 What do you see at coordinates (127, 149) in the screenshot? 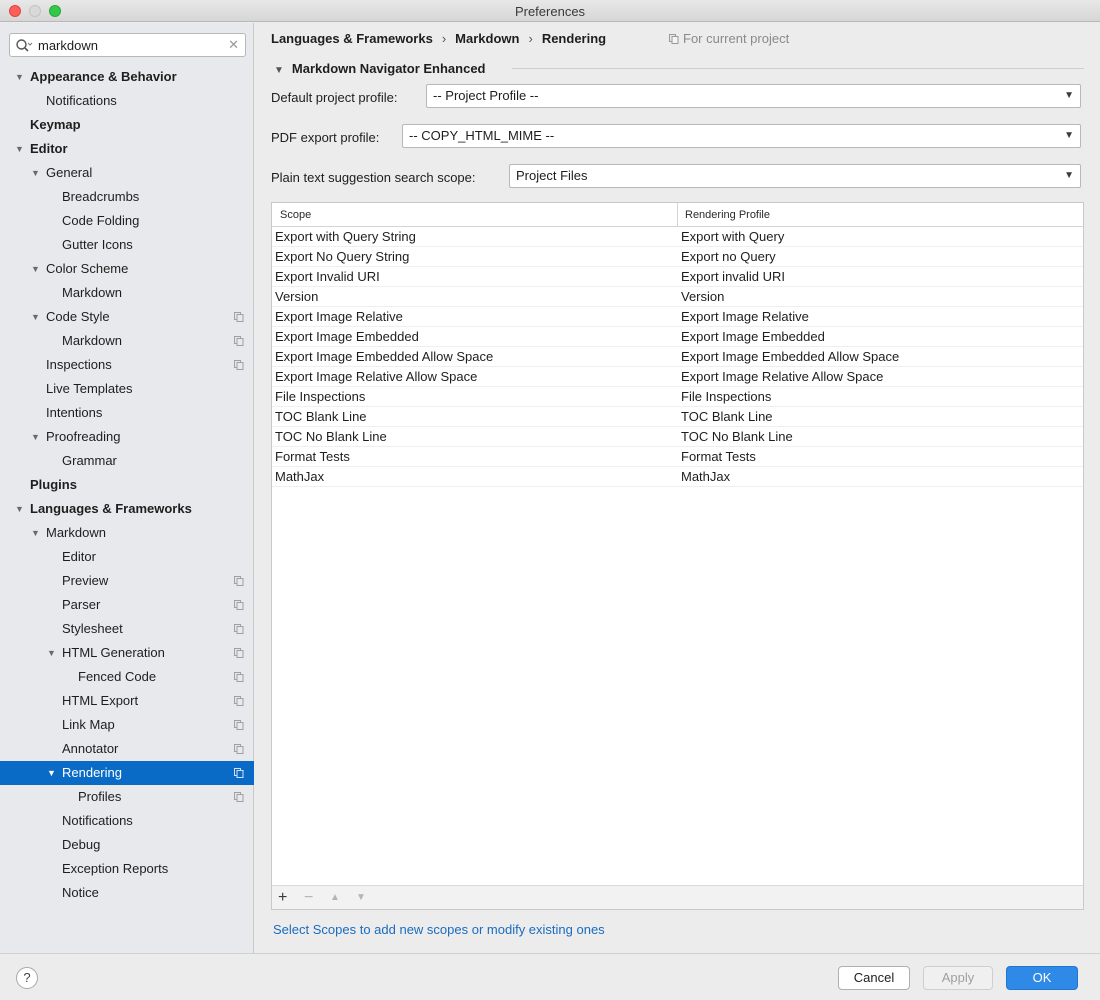
I see `sidebar-item: ▼ Editor` at bounding box center [127, 149].